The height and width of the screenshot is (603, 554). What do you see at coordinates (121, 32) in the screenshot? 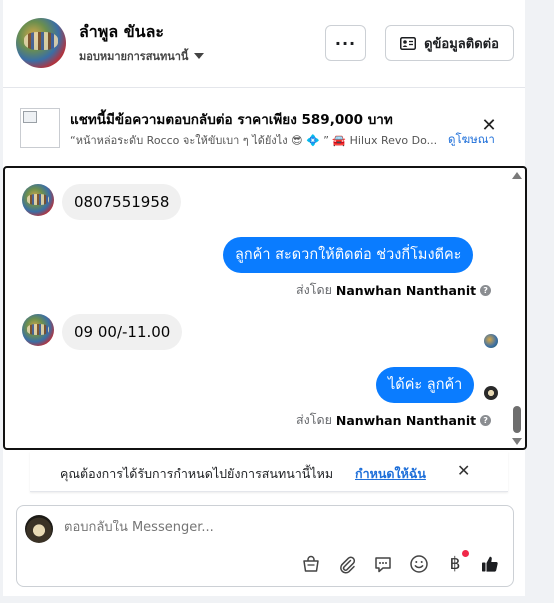
I see `contact-name: ลำพูล ขันละ` at bounding box center [121, 32].